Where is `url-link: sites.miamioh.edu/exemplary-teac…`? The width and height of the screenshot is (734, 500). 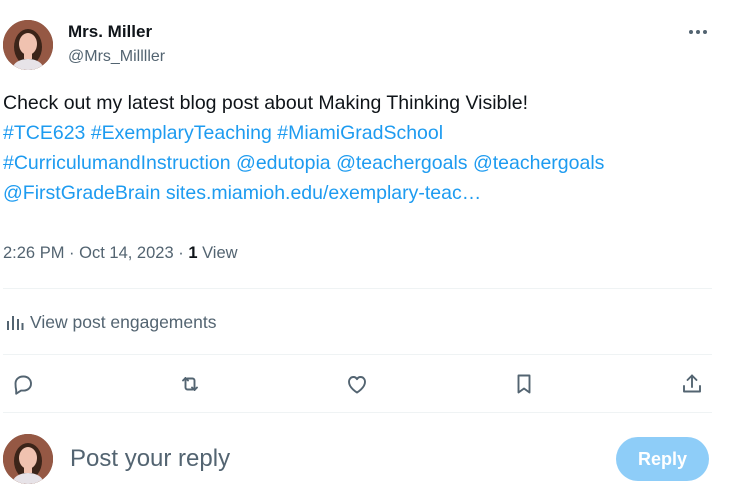
url-link: sites.miamioh.edu/exemplary-teac… is located at coordinates (323, 193).